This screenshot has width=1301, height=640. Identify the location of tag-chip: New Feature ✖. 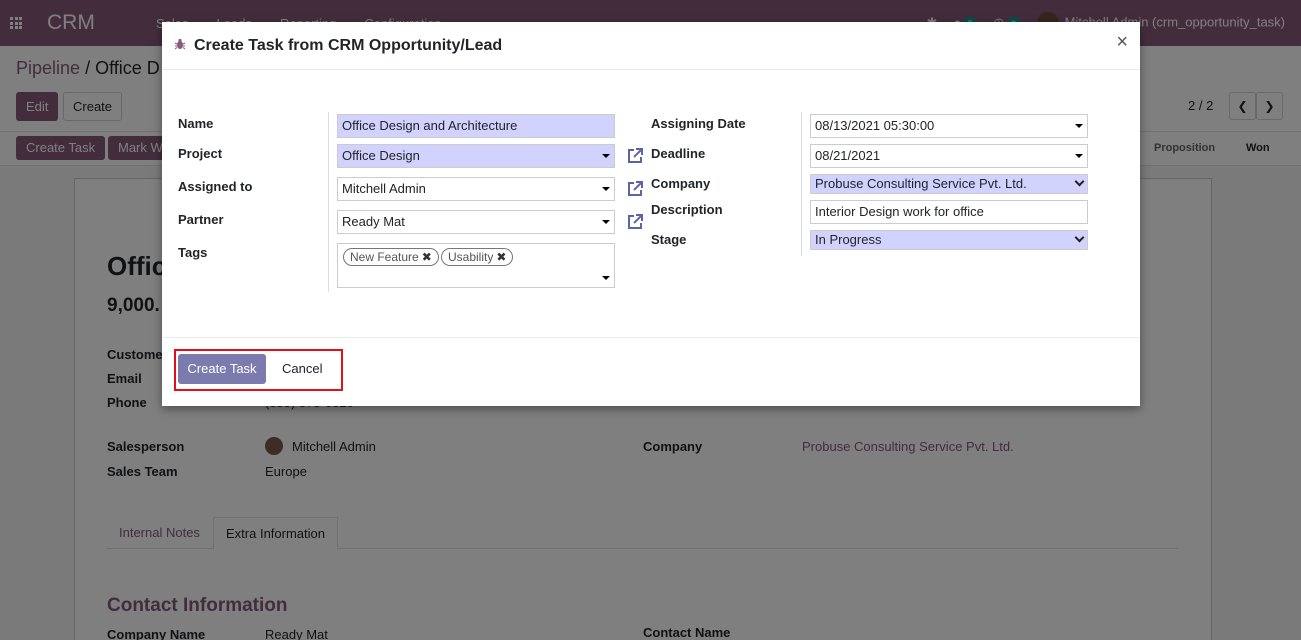
(391, 257).